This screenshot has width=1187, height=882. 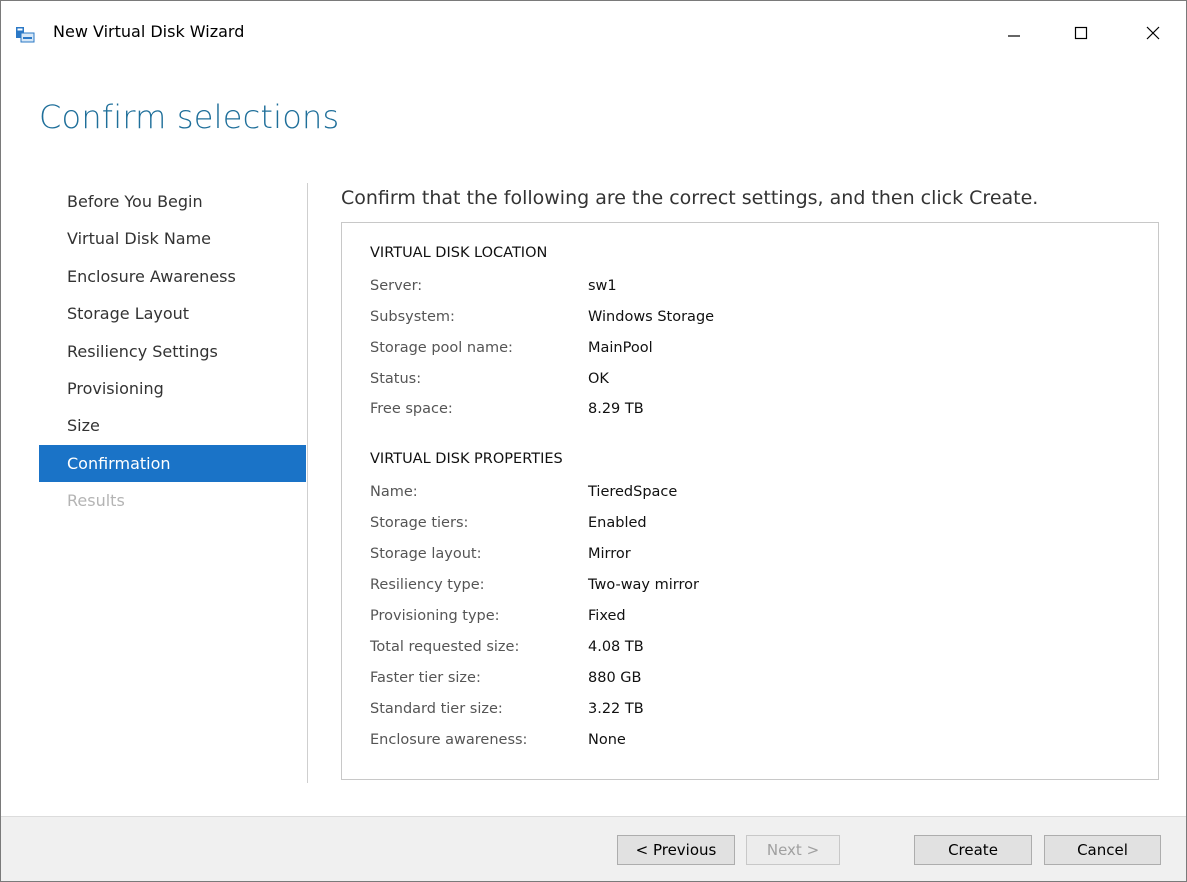 I want to click on nav-item-size: Size, so click(x=172, y=425).